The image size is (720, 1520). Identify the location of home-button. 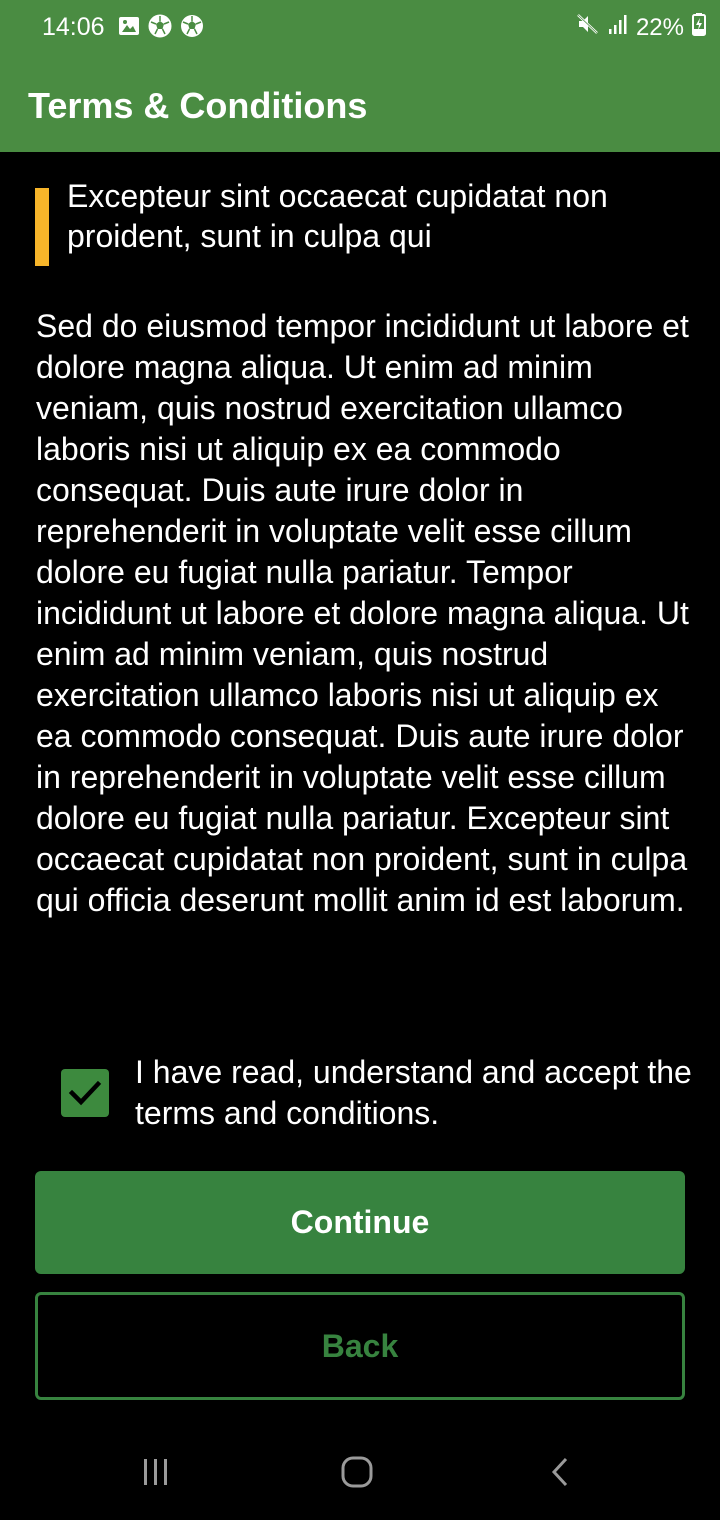
(357, 1472).